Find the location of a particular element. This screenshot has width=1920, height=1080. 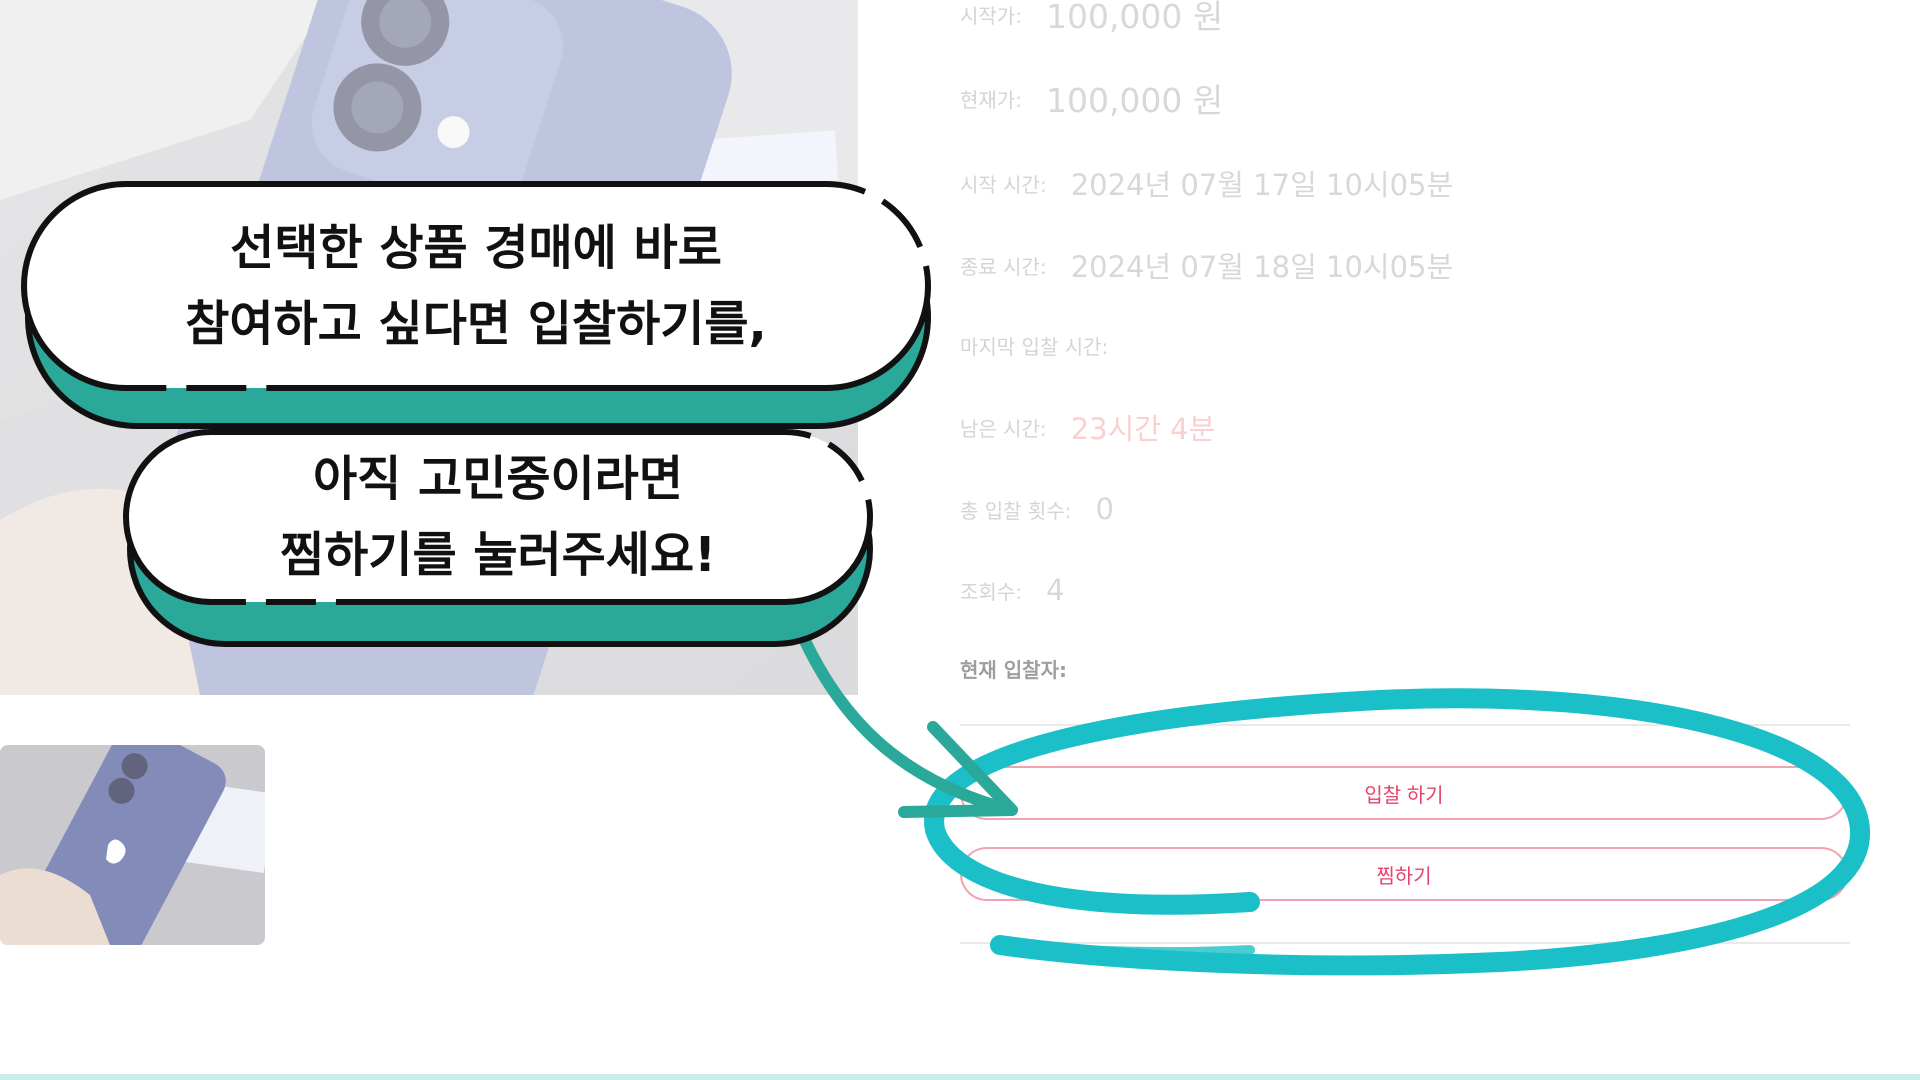

callout-2-line-1: 아직 고민중이라면 is located at coordinates (498, 479).